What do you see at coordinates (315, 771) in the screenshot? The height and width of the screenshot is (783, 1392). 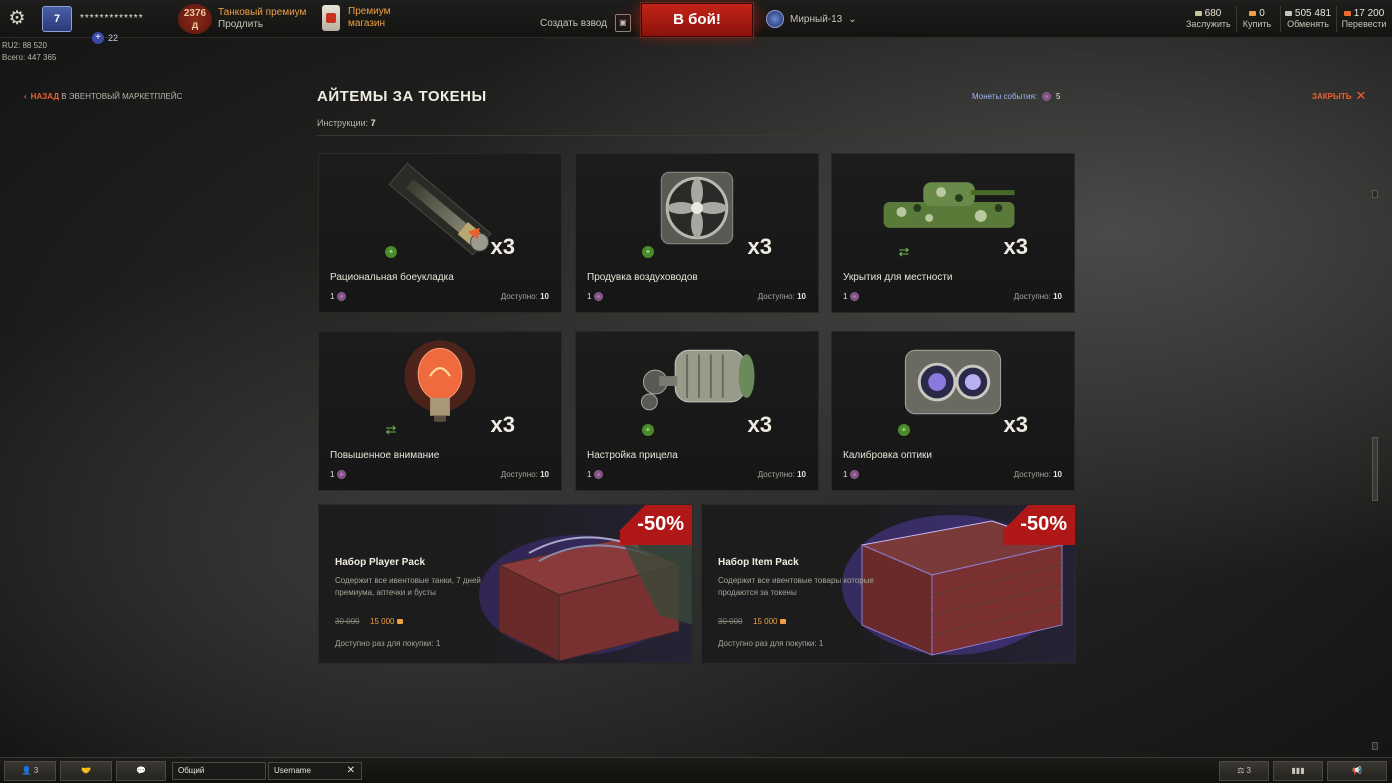 I see `chat-tab-user: Username ✕` at bounding box center [315, 771].